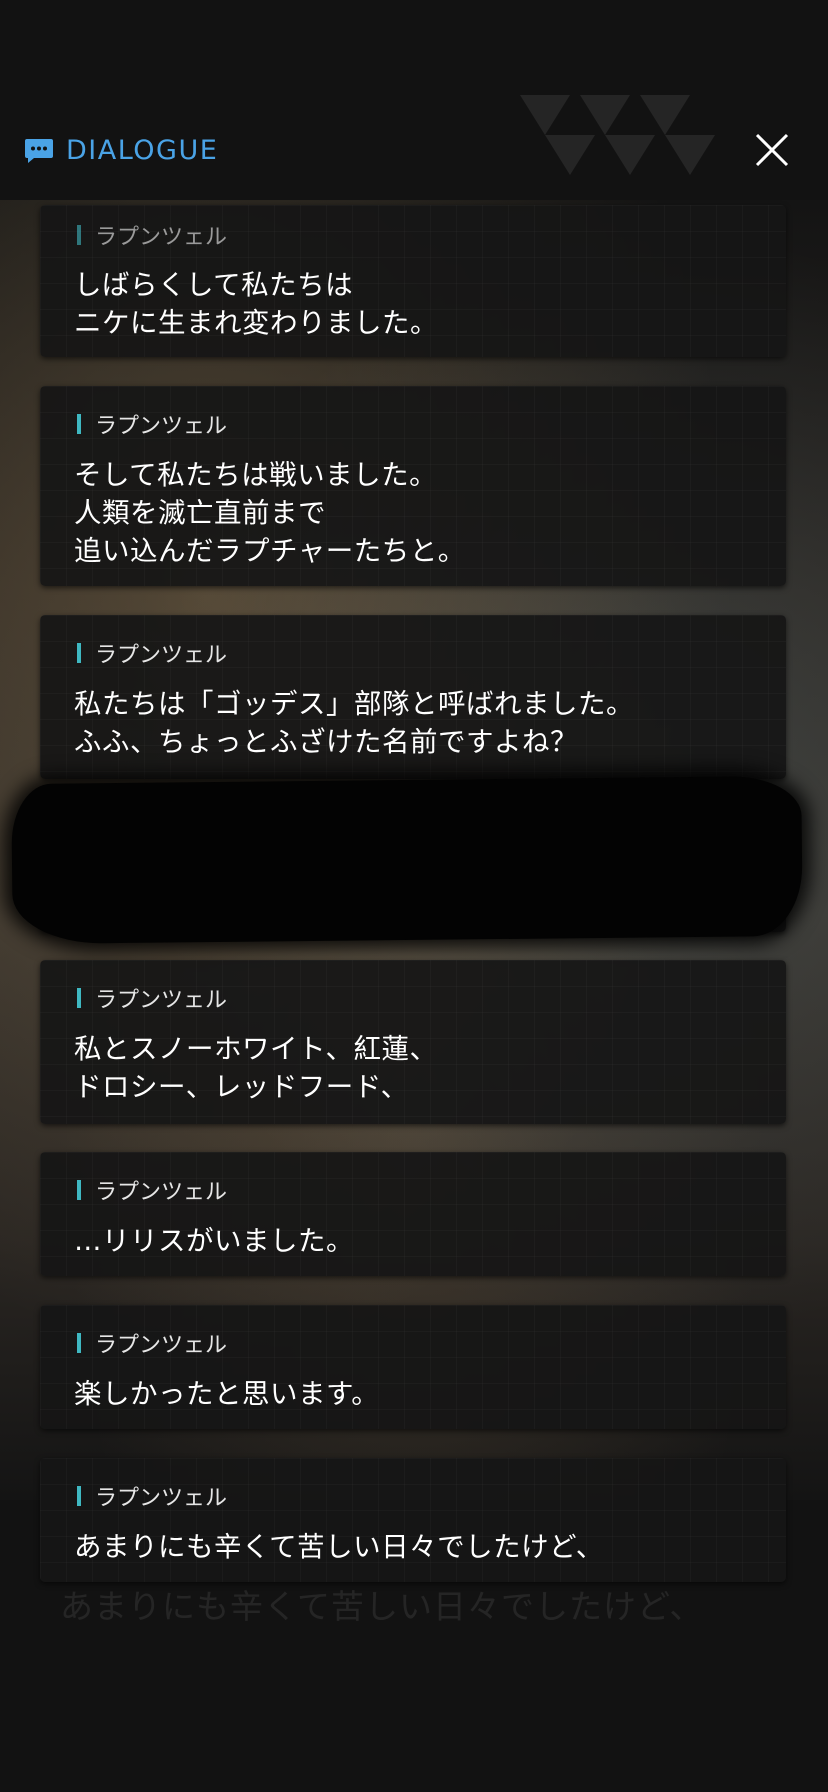 This screenshot has width=828, height=1792. What do you see at coordinates (414, 150) in the screenshot?
I see `dialogue-header: DIALOGUE` at bounding box center [414, 150].